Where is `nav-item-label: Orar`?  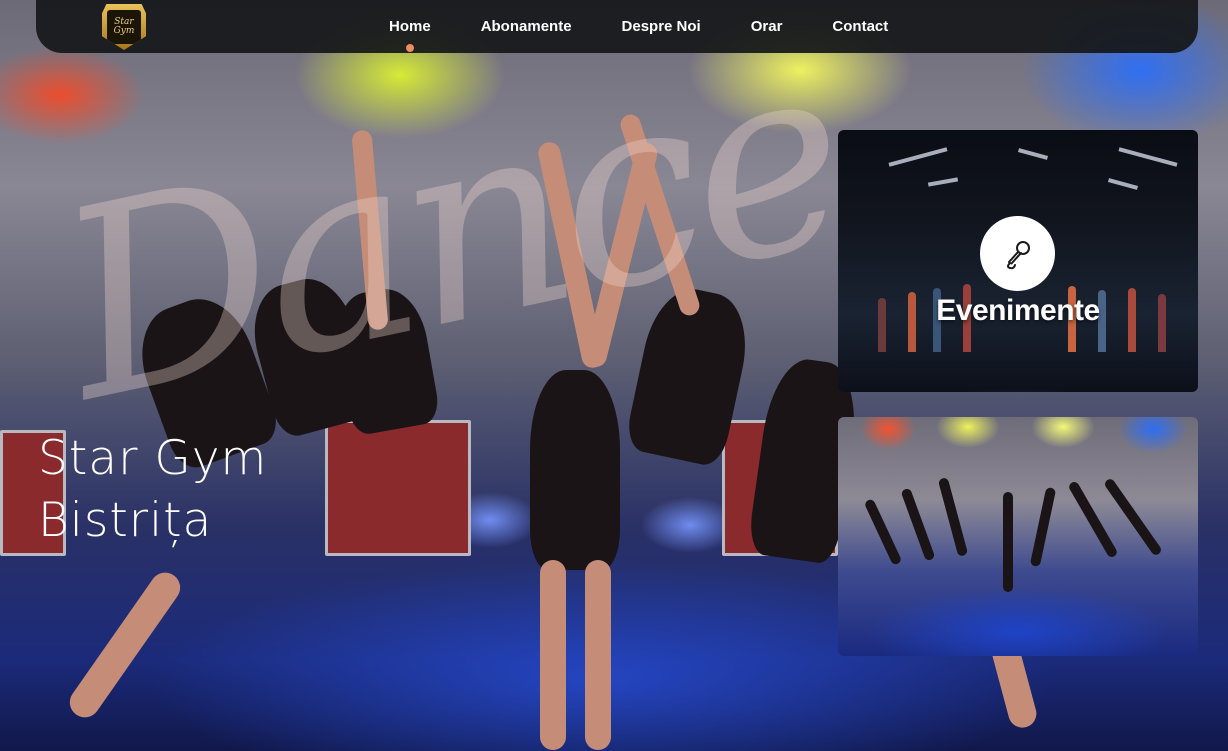
nav-item-label: Orar is located at coordinates (766, 26).